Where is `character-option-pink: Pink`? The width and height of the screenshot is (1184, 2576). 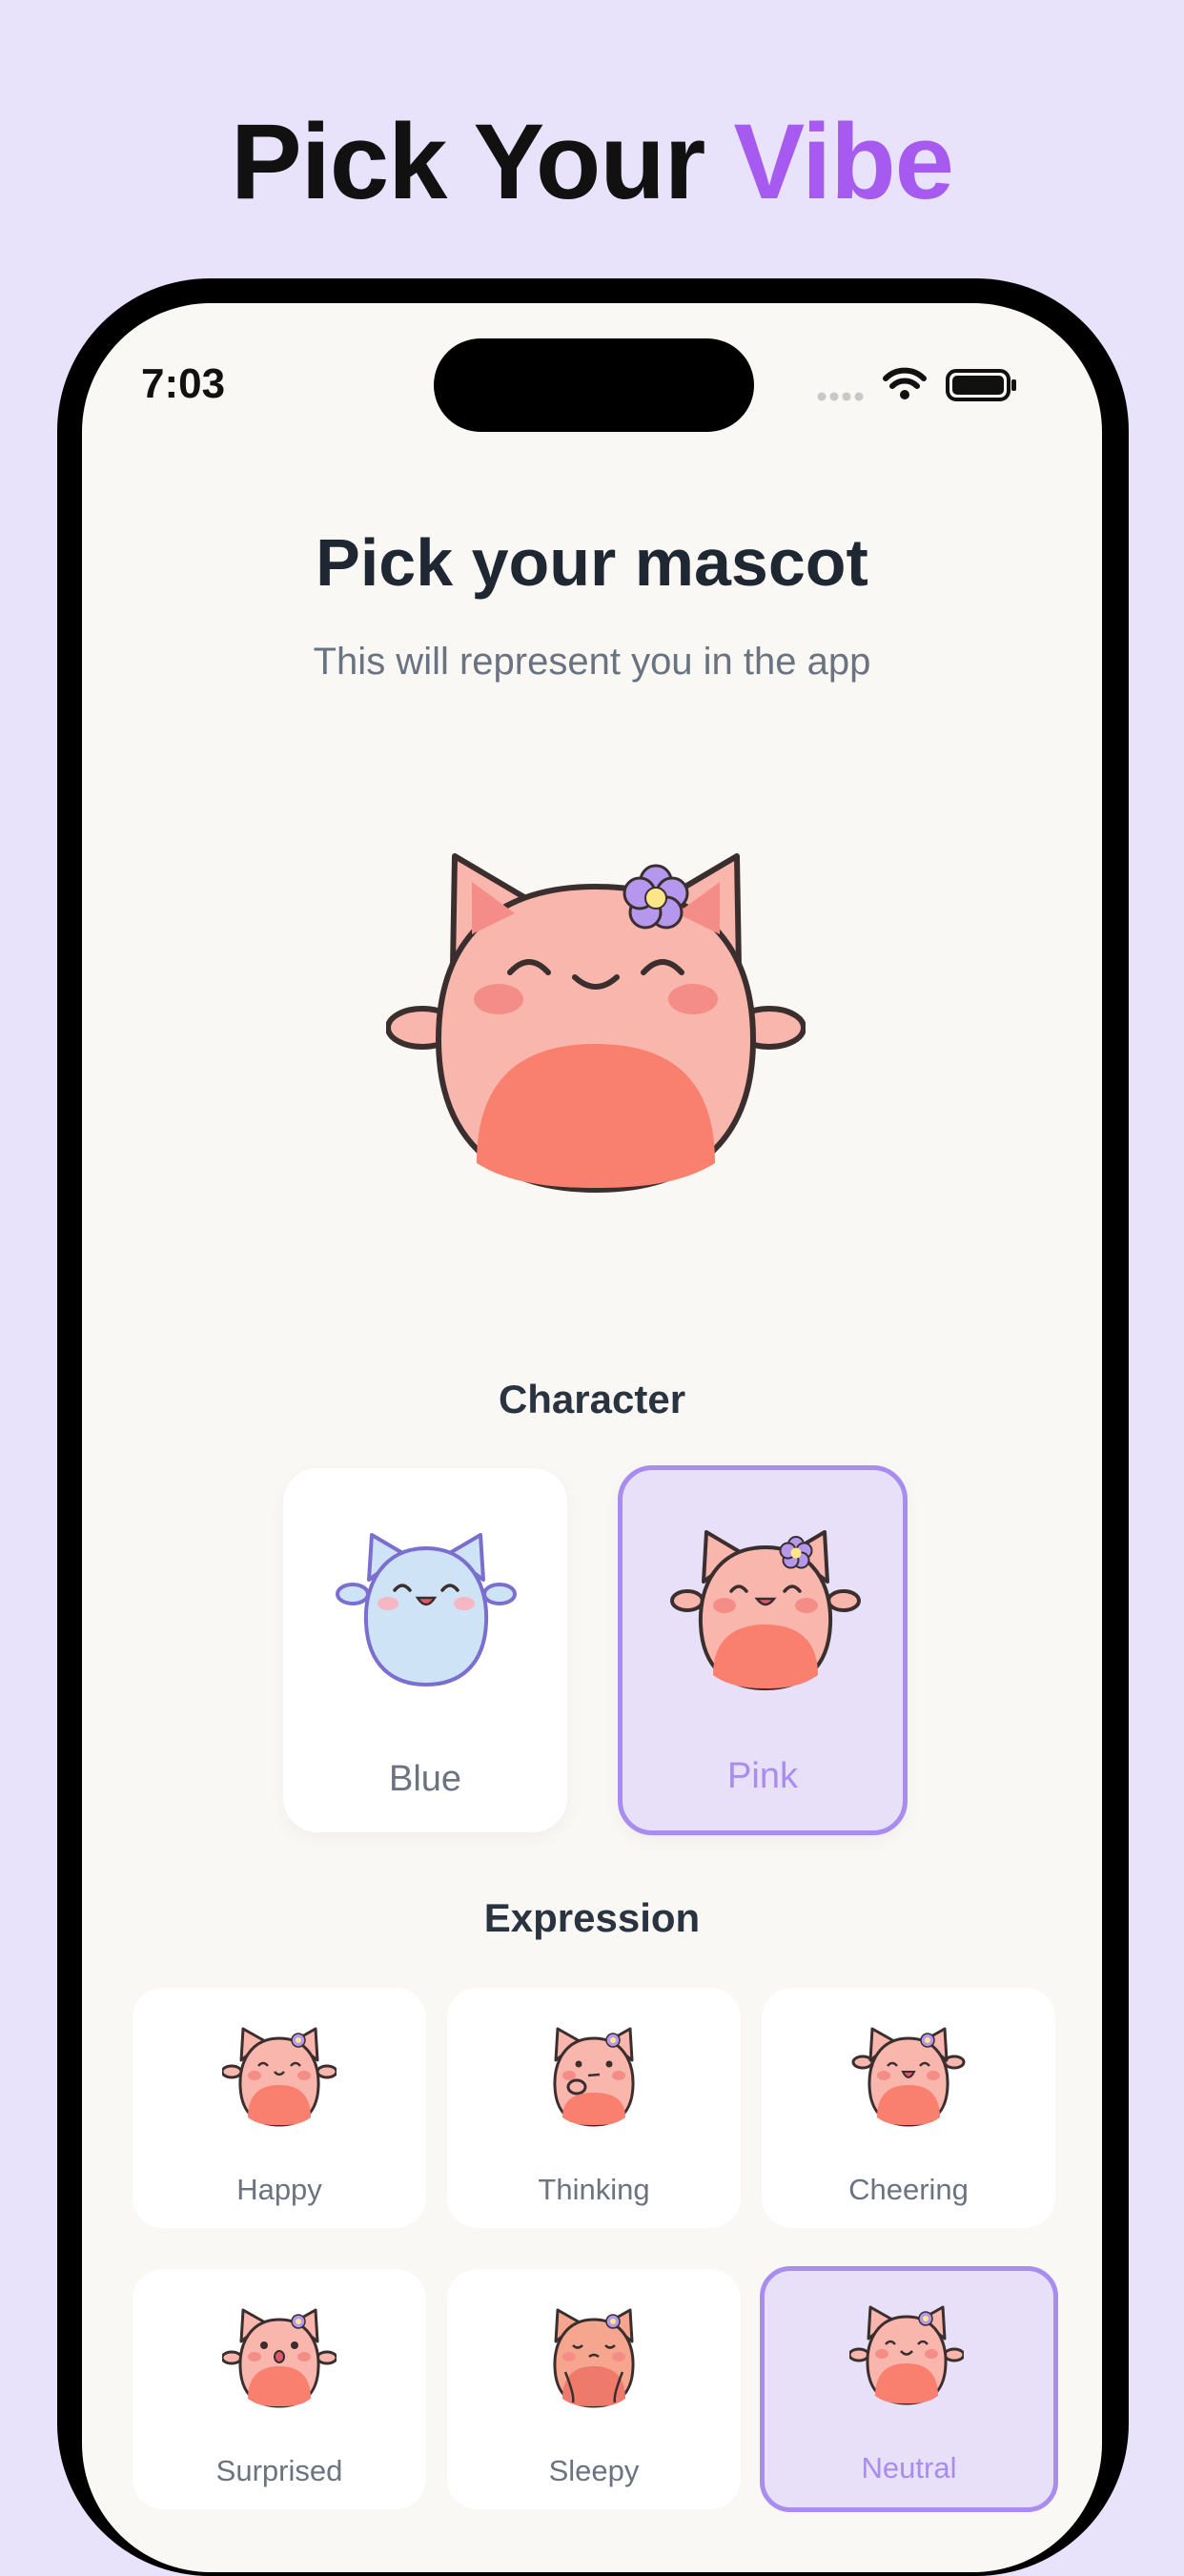 character-option-pink: Pink is located at coordinates (763, 1650).